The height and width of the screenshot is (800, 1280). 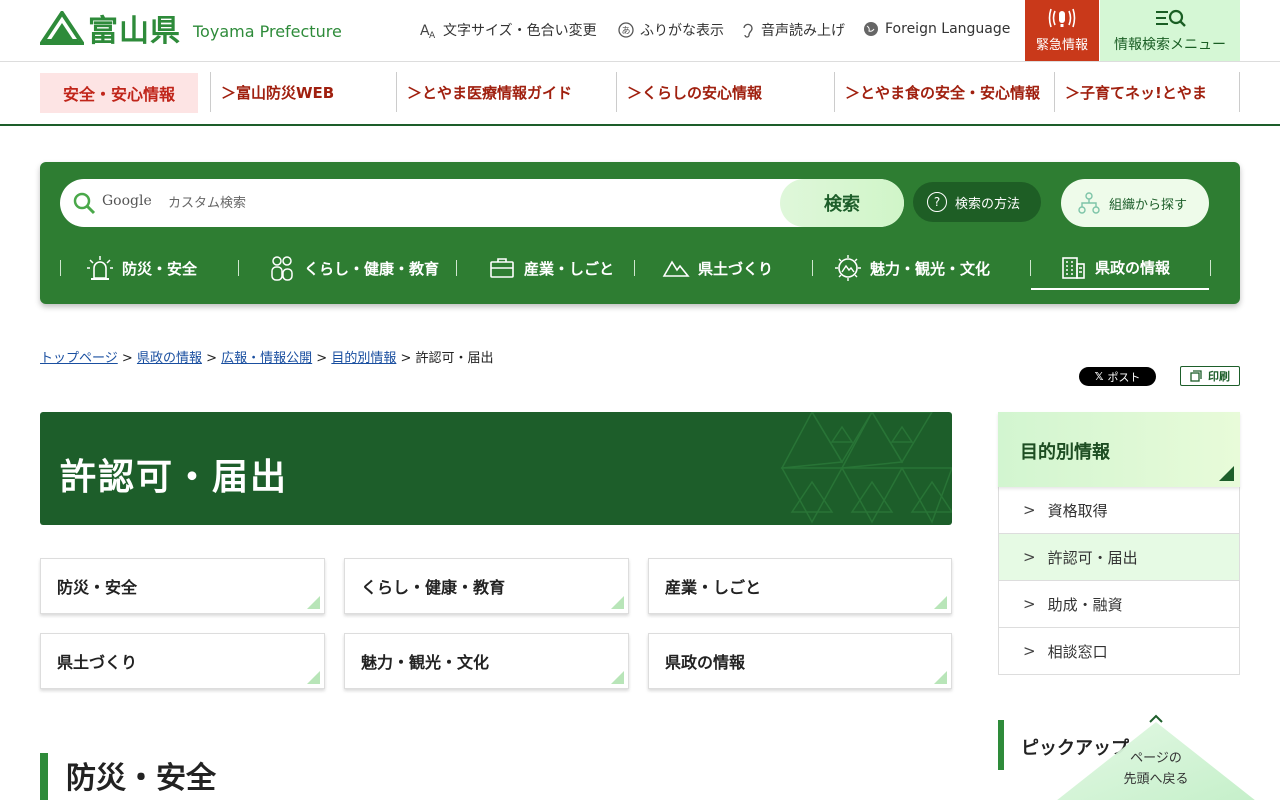 I want to click on alarm-icon, so click(x=1062, y=18).